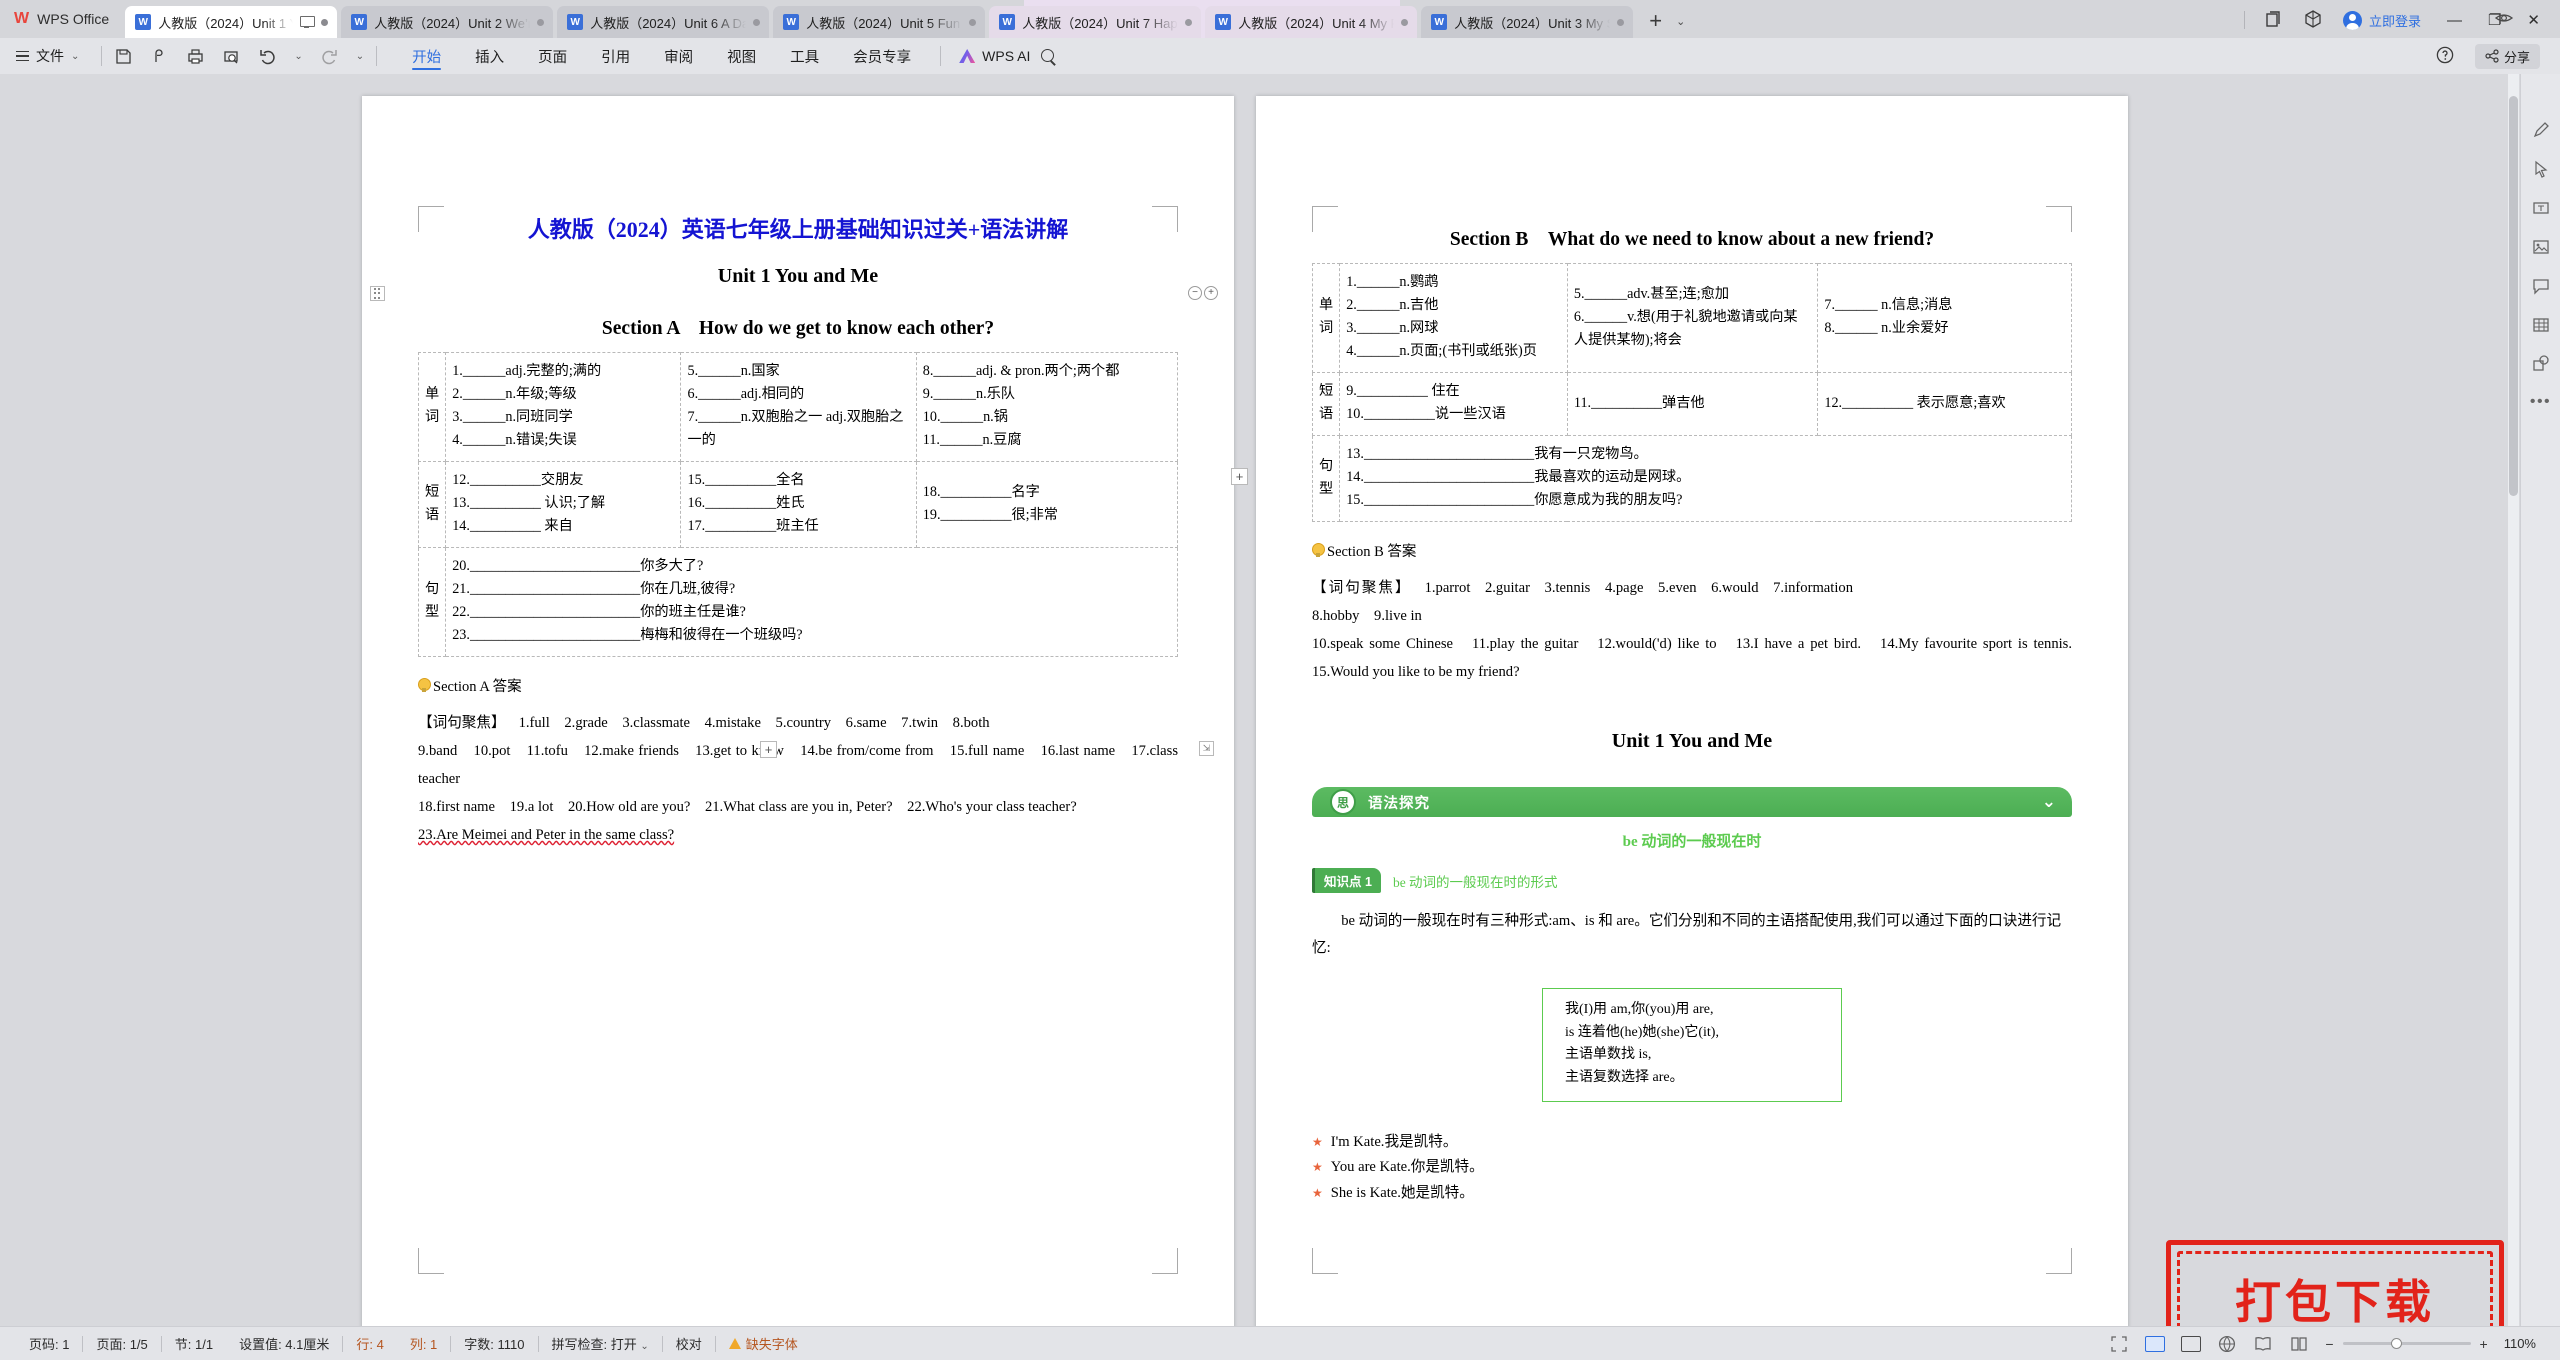 The width and height of the screenshot is (2560, 1360). What do you see at coordinates (2299, 1344) in the screenshot?
I see `dual-page-icon` at bounding box center [2299, 1344].